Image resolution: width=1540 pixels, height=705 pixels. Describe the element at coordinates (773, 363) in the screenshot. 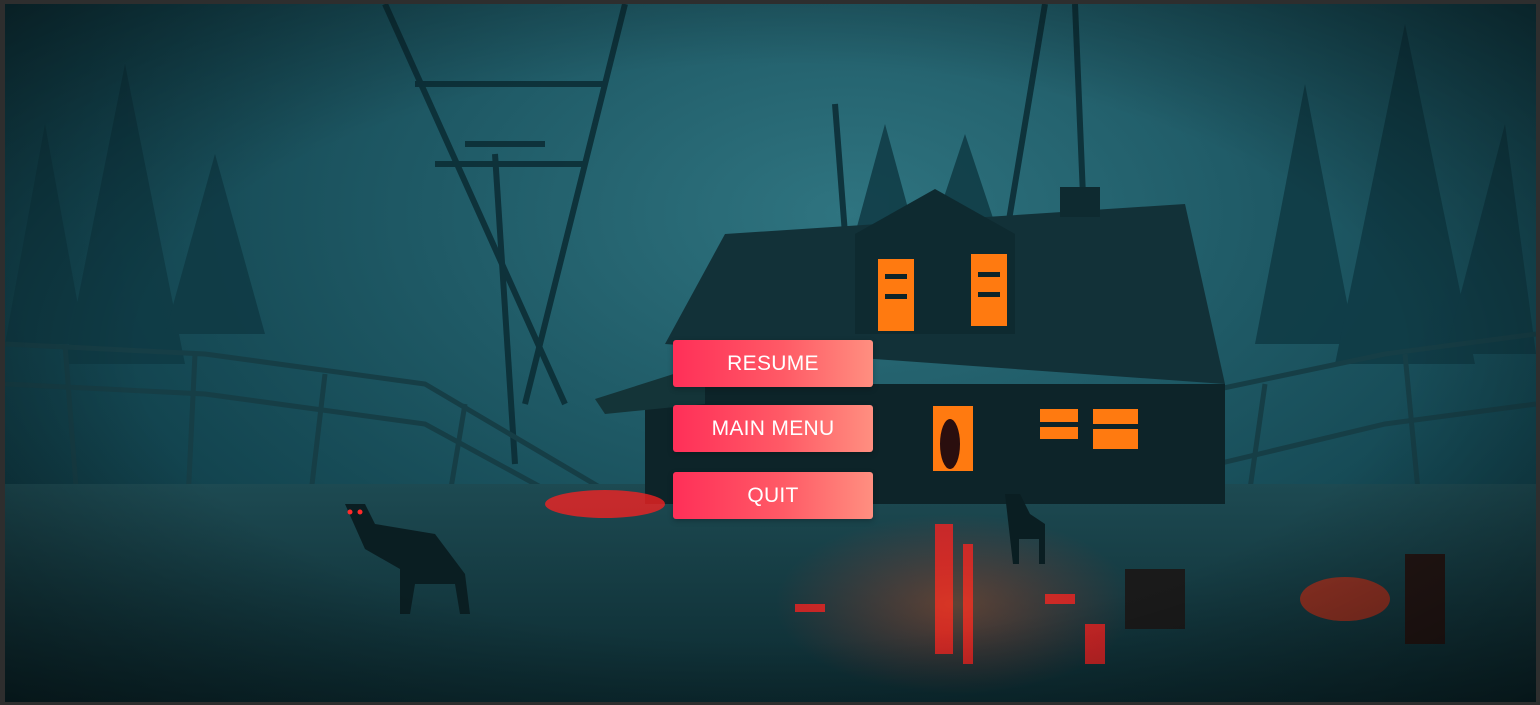

I see `resume-button: RESUME` at that location.